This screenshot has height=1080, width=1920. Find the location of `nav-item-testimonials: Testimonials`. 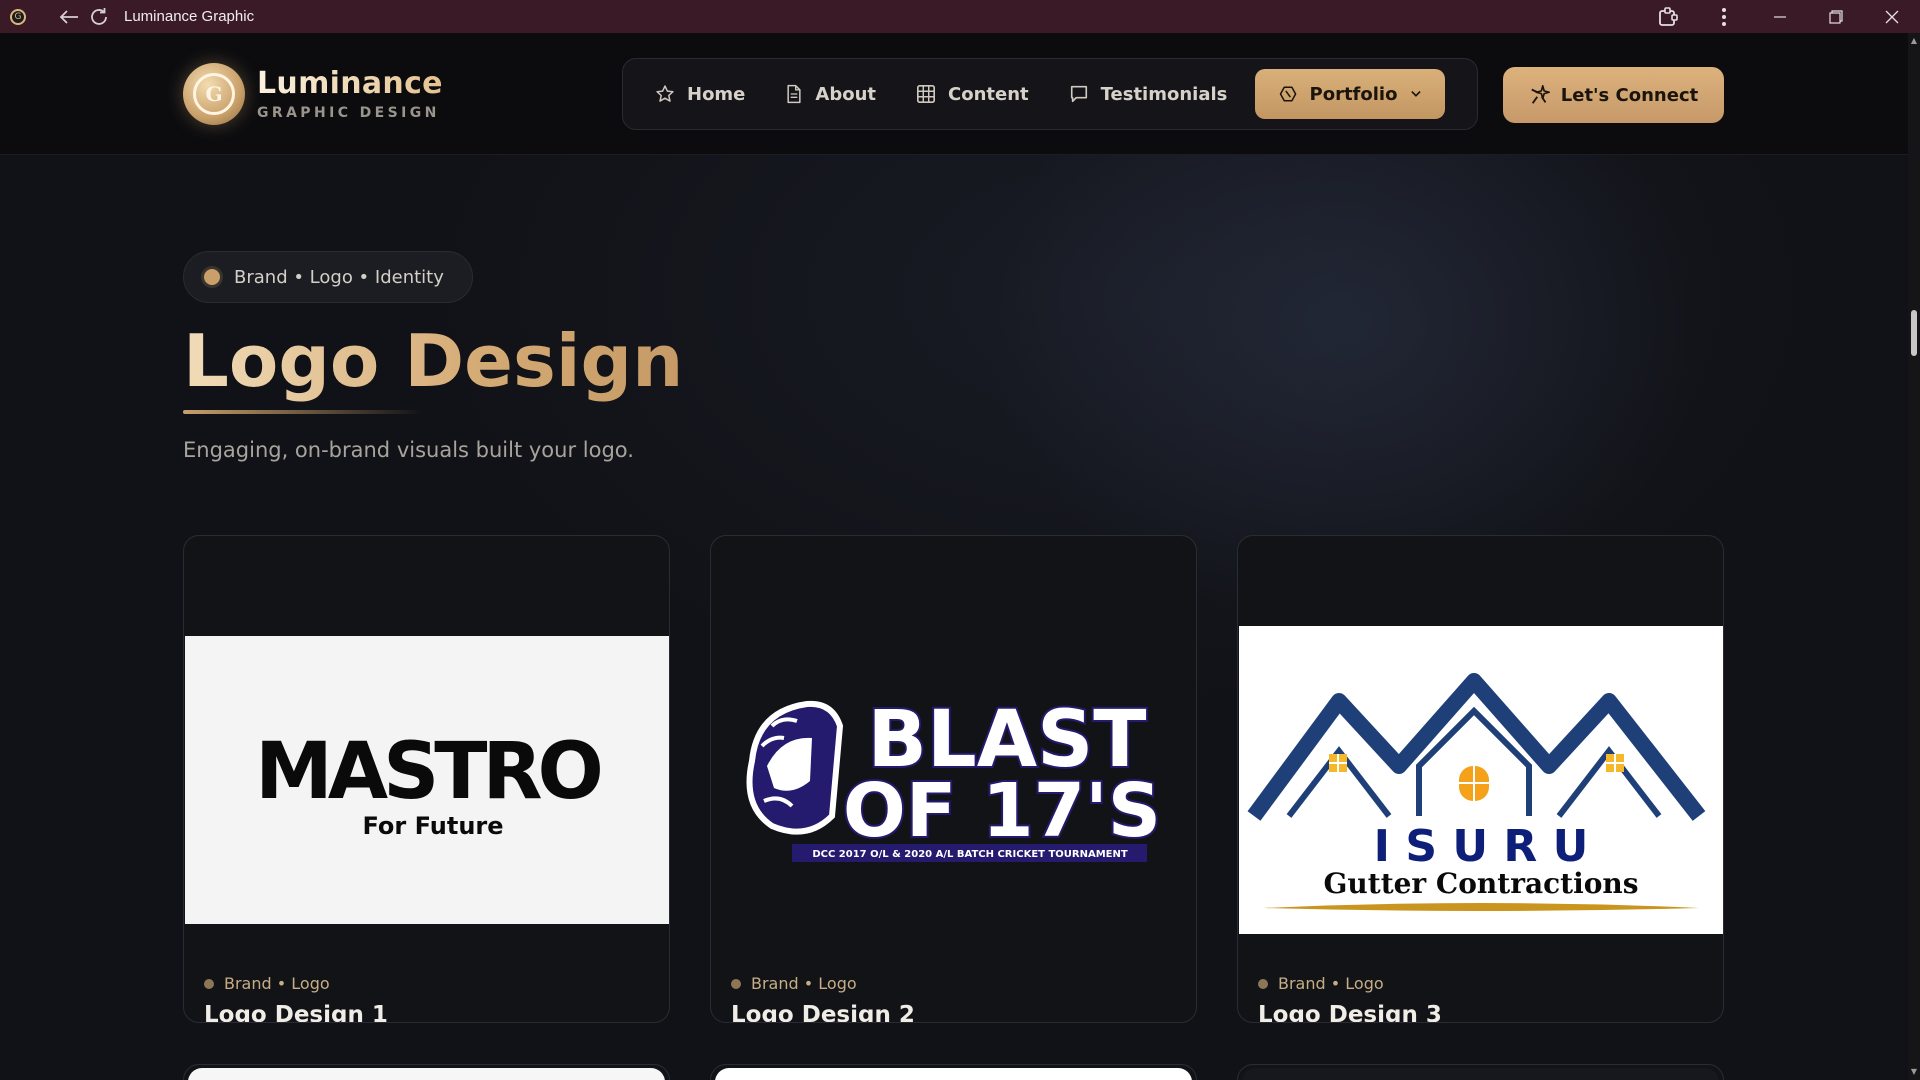

nav-item-testimonials: Testimonials is located at coordinates (1148, 94).